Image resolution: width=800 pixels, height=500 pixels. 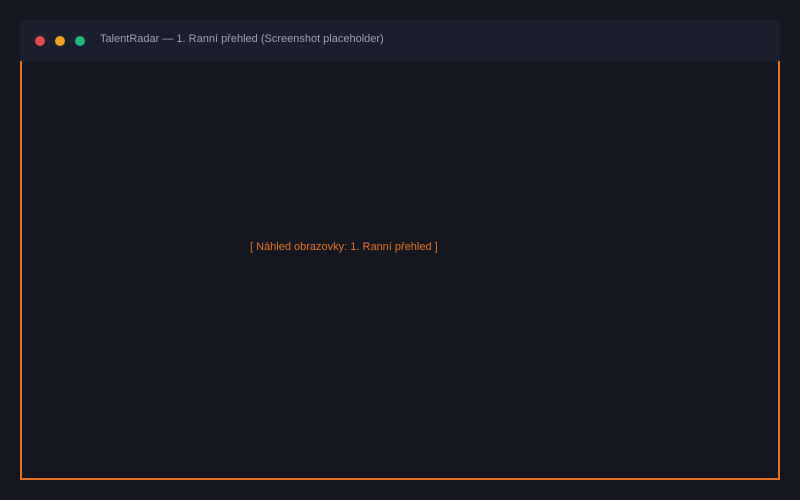 I want to click on close-window-icon, so click(x=40, y=41).